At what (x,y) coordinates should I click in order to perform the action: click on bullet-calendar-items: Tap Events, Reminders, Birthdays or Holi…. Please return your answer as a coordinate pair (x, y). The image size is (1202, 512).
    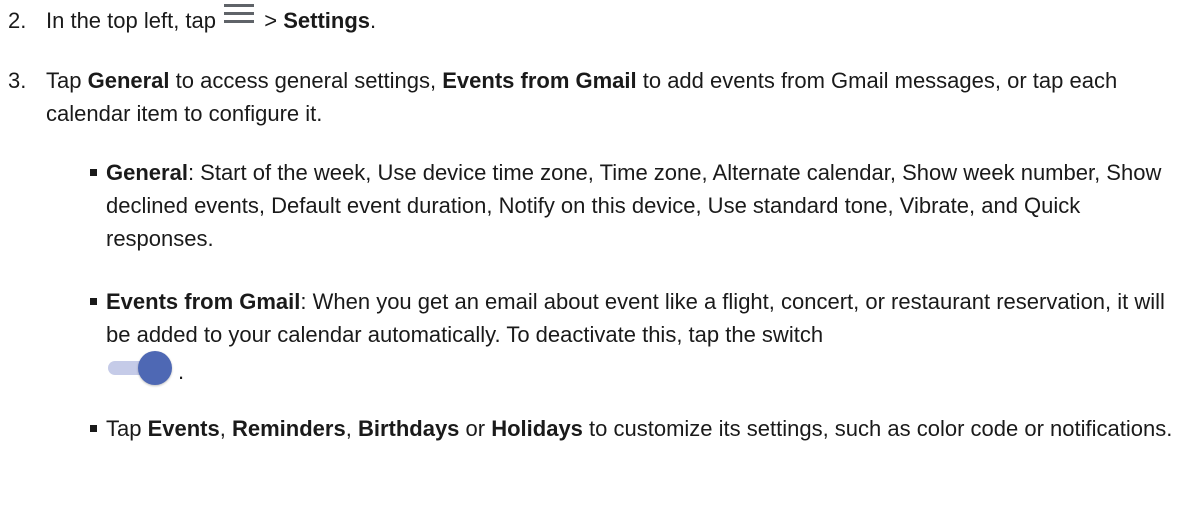
    Looking at the image, I should click on (601, 447).